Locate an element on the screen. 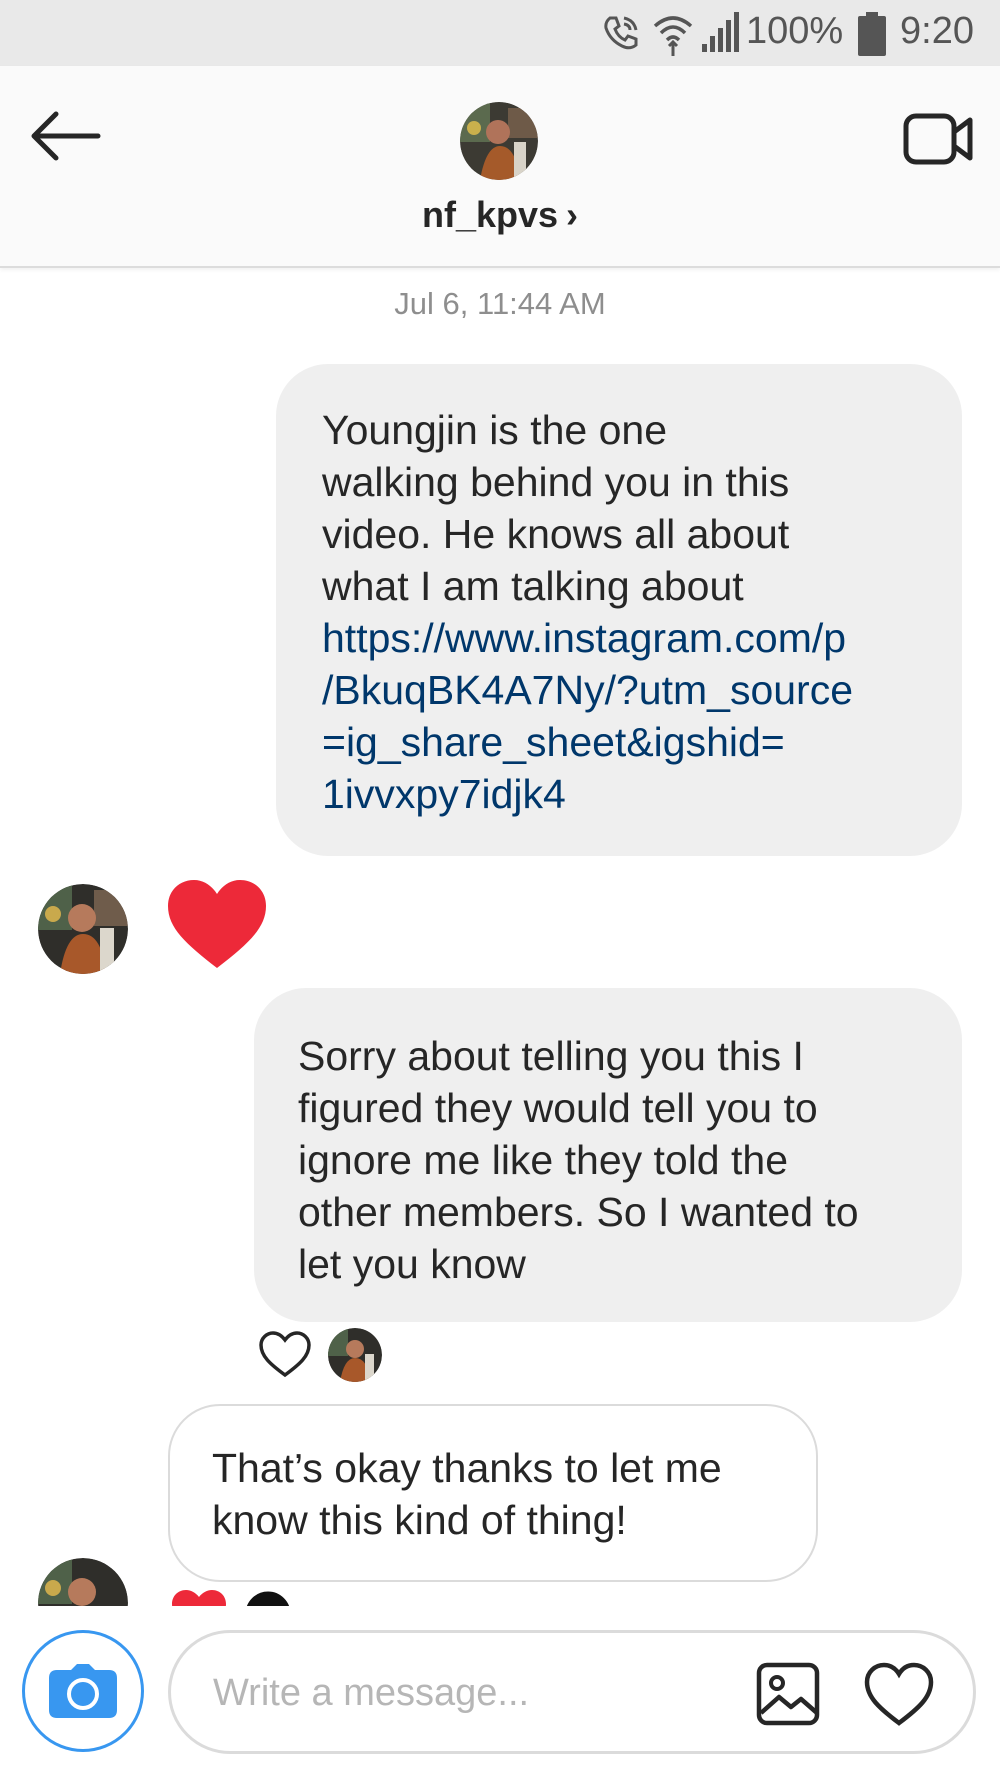 This screenshot has width=1000, height=1778. signal-icon is located at coordinates (720, 32).